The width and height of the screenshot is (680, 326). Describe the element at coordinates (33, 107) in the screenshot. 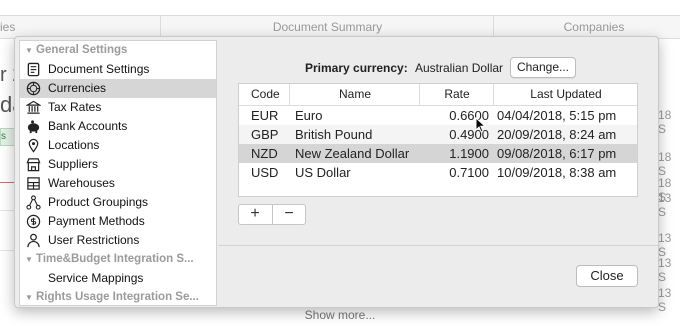

I see `bank-building-icon` at that location.